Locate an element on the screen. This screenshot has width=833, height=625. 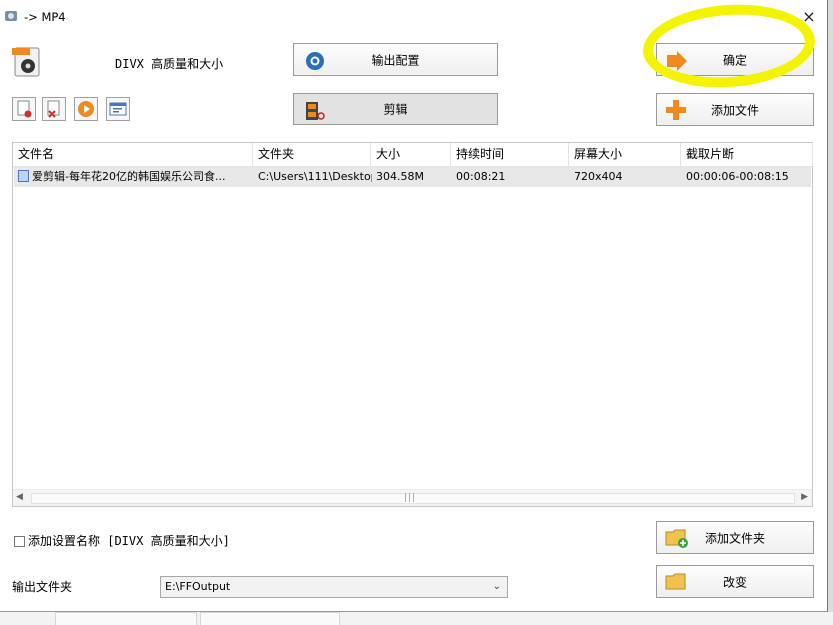
cell-screen: 720x404 is located at coordinates (598, 176).